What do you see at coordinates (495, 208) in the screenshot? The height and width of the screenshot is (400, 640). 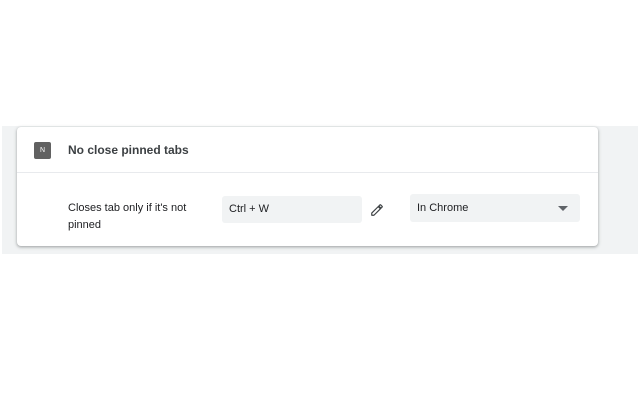 I see `scope-select: In Chrome` at bounding box center [495, 208].